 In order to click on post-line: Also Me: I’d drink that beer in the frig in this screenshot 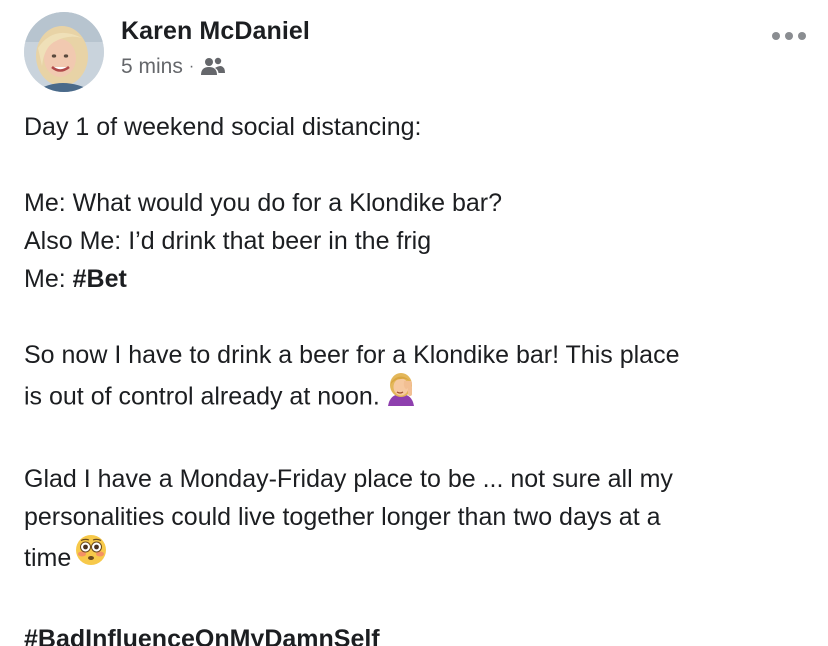, I will do `click(228, 241)`.